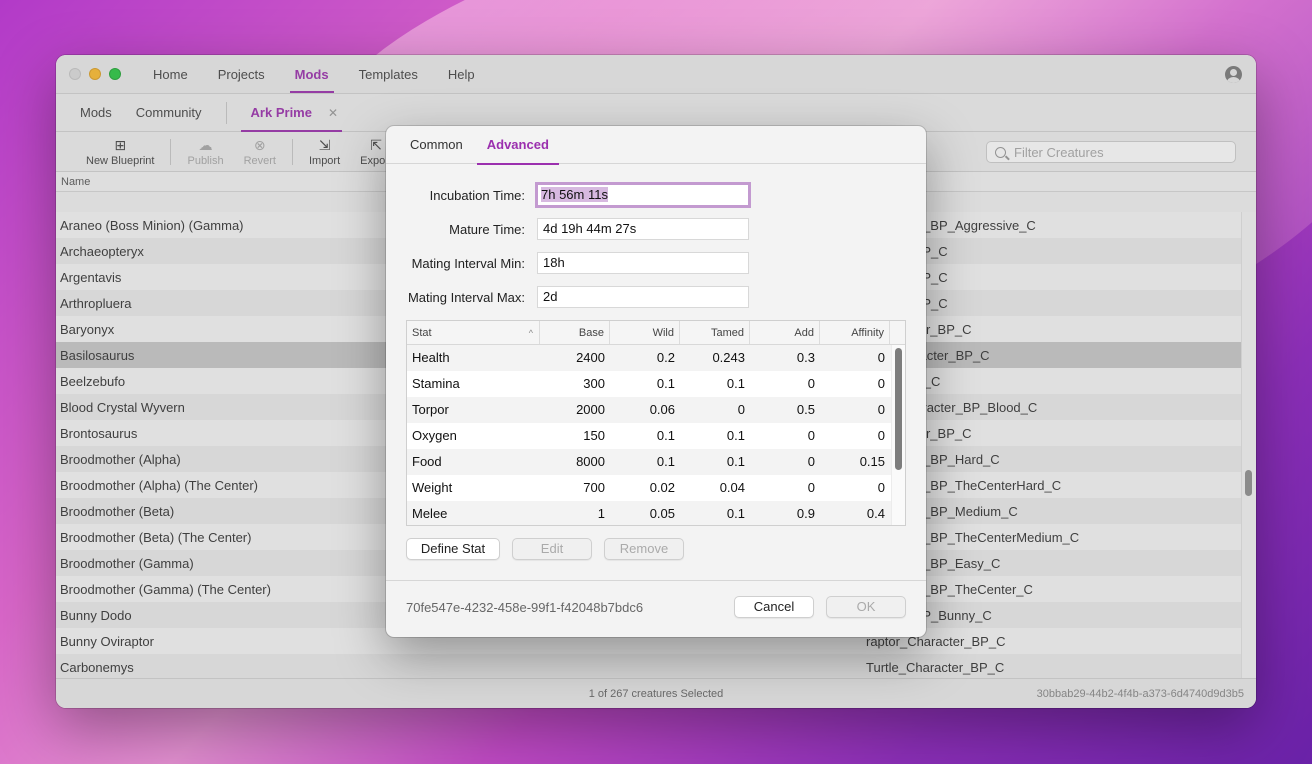  What do you see at coordinates (525, 607) in the screenshot?
I see `creature-uuid: 70fe547e-4232-458e-99f1-f42048b7bdc6` at bounding box center [525, 607].